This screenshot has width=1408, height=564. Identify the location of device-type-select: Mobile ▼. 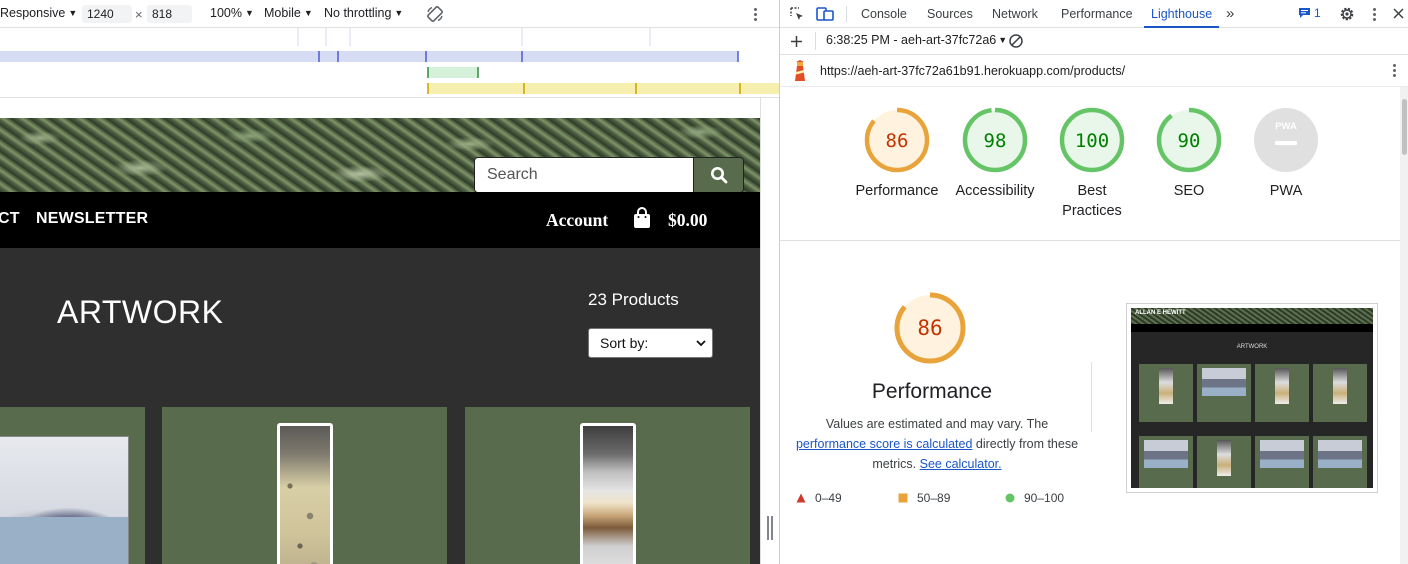
(288, 13).